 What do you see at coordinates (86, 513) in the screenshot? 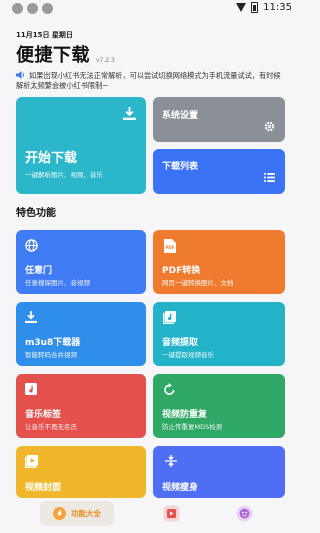
I see `tab-features-label: 功能大全` at bounding box center [86, 513].